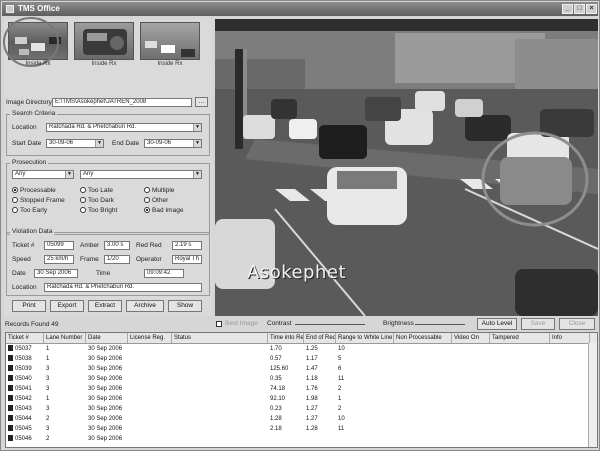  I want to click on table-row: 05039 3 30 Sep 2006 125.60 1.47 6, so click(301, 369).